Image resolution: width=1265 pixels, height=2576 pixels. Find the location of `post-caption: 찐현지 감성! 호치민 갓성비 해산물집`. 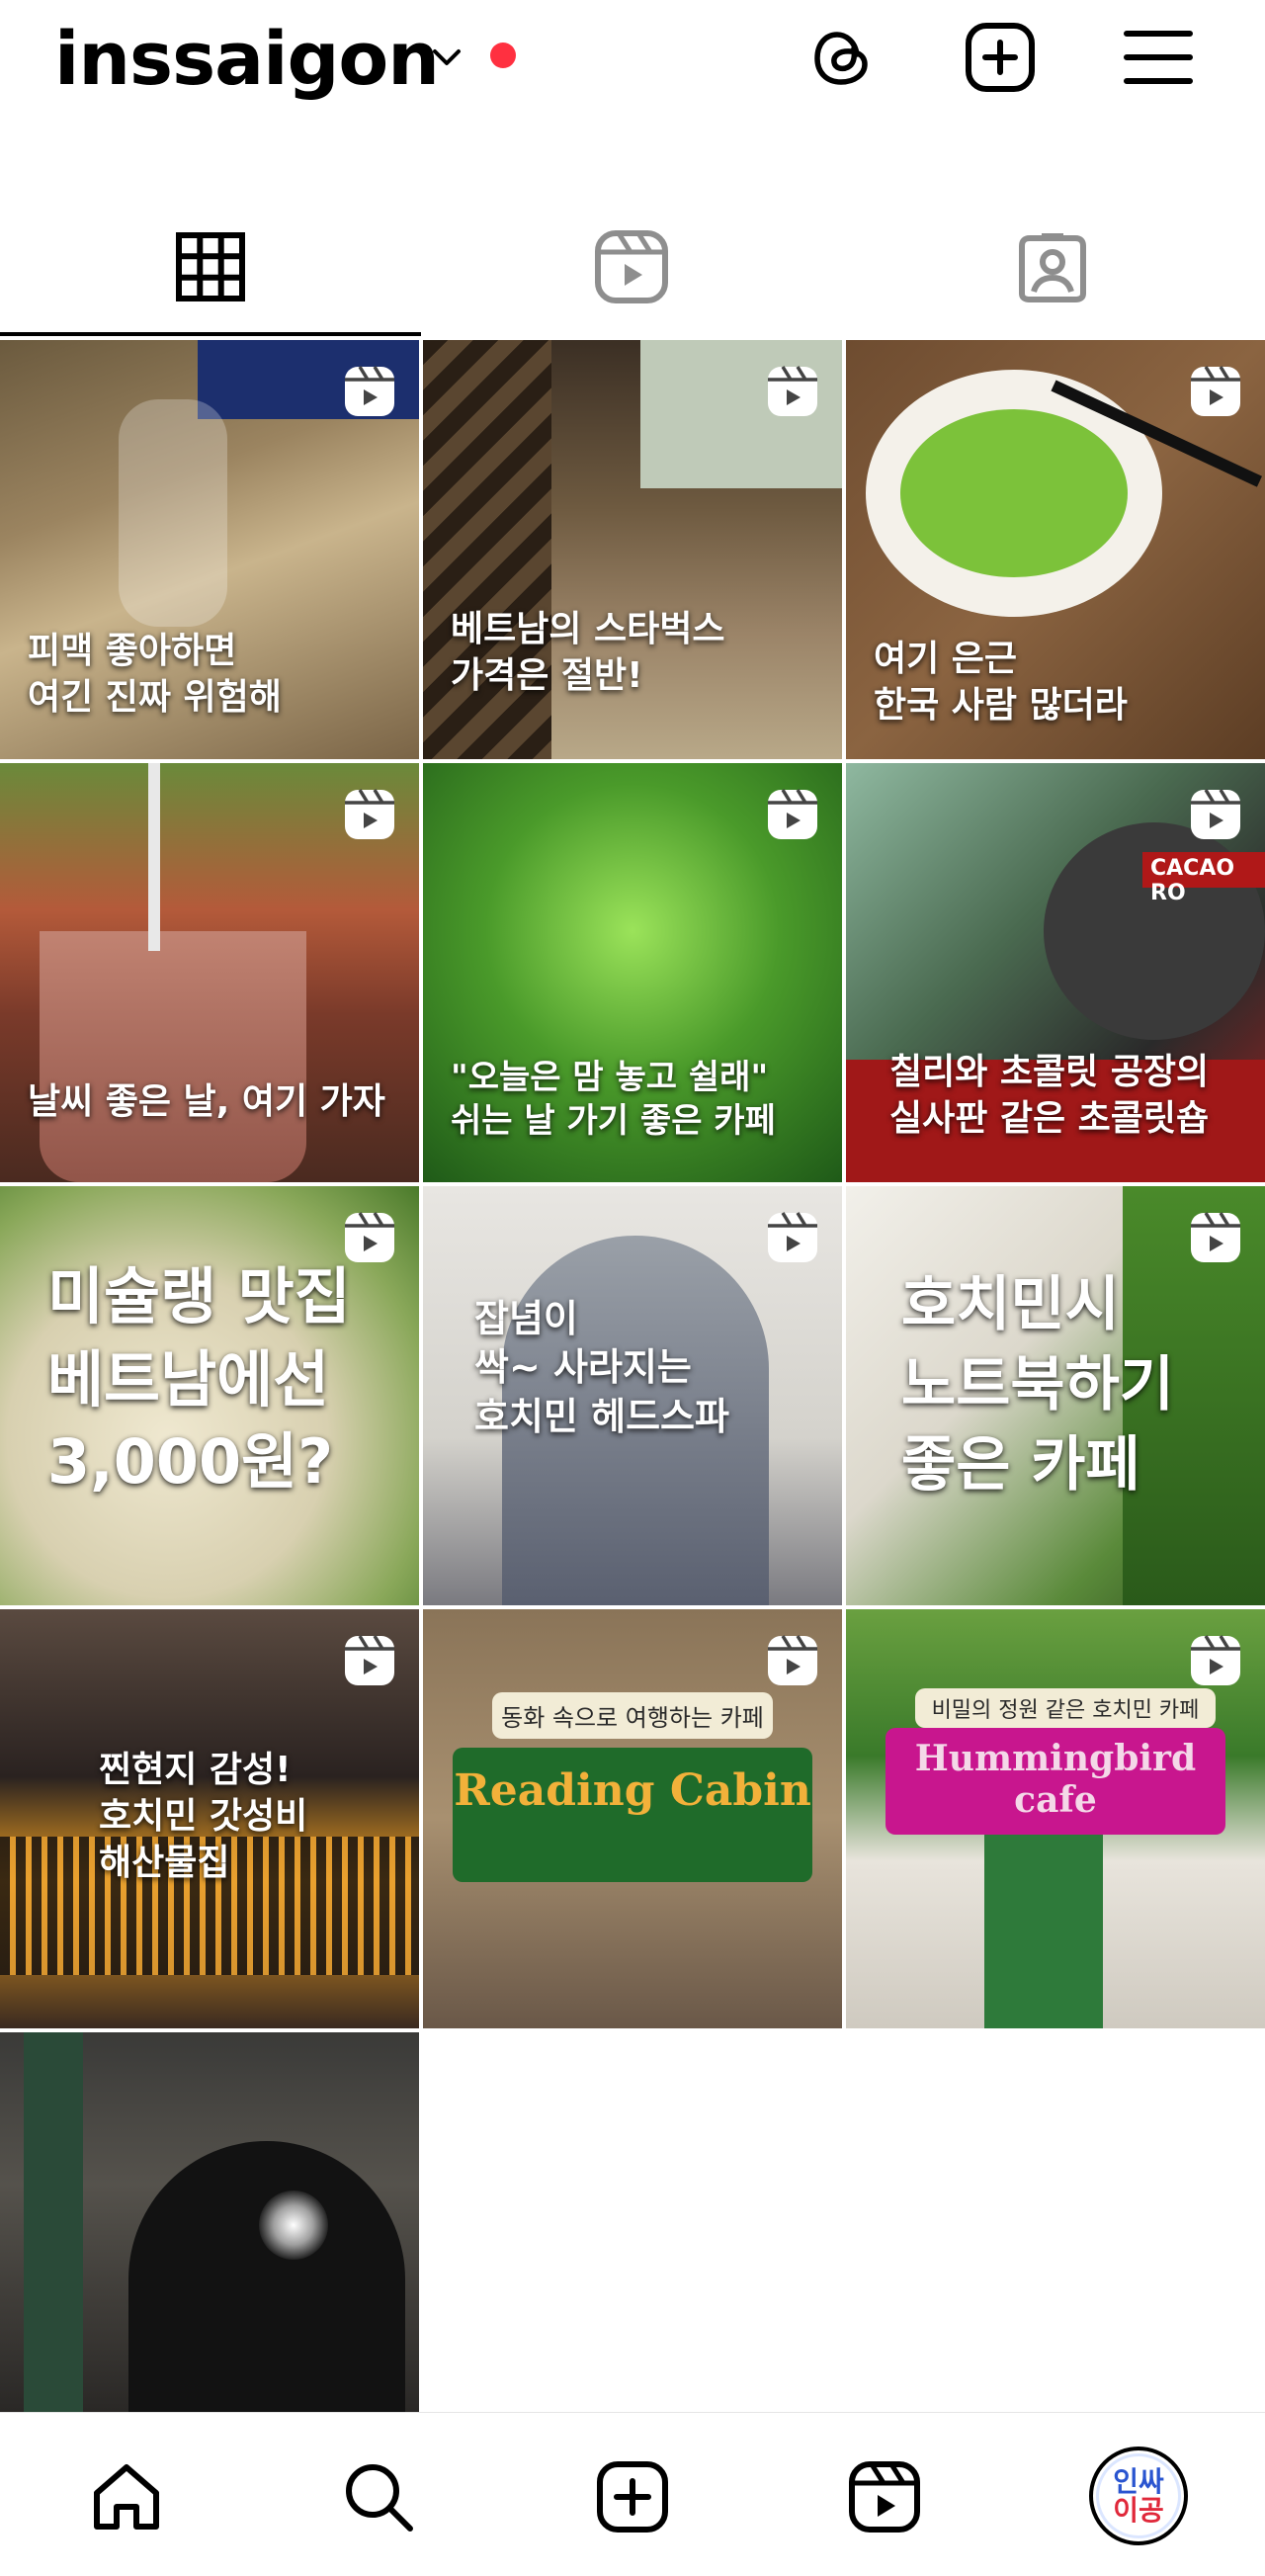

post-caption: 찐현지 감성! 호치민 갓성비 해산물집 is located at coordinates (203, 1816).